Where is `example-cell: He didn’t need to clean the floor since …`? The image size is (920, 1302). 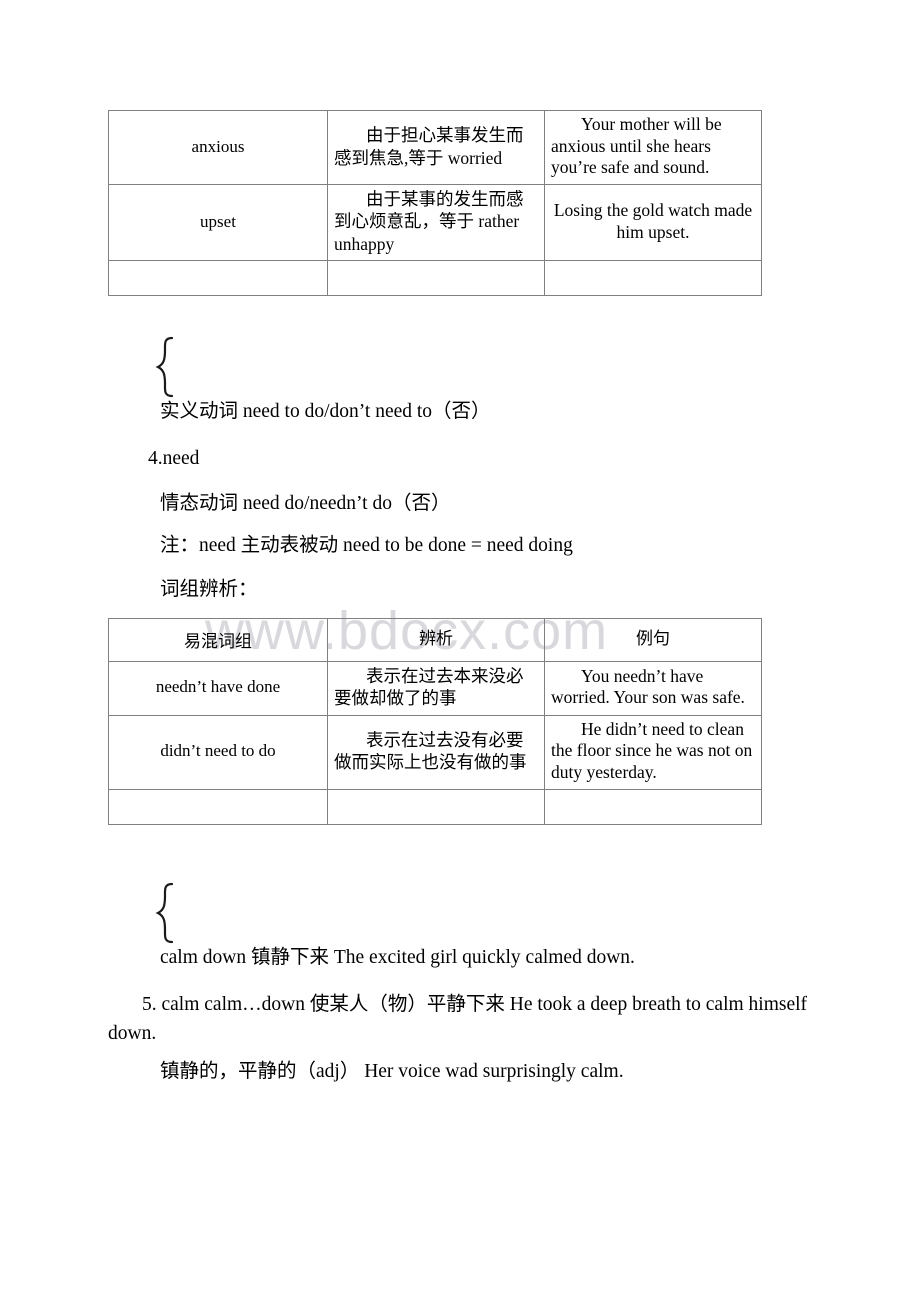 example-cell: He didn’t need to clean the floor since … is located at coordinates (653, 752).